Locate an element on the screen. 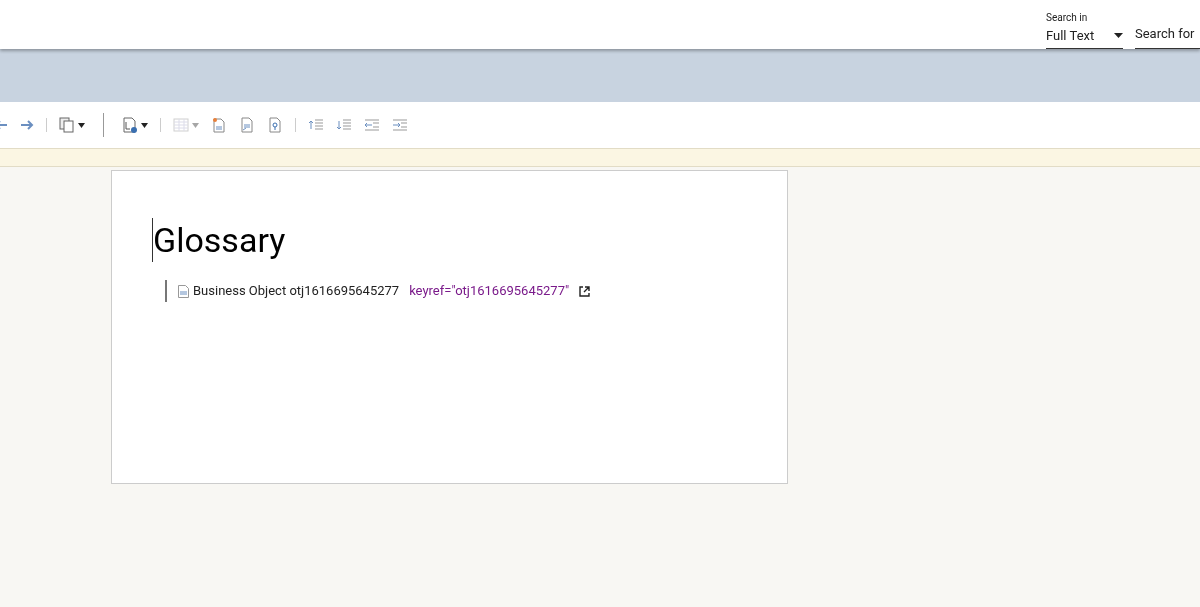 Image resolution: width=1200 pixels, height=607 pixels. move-down-button is located at coordinates (344, 125).